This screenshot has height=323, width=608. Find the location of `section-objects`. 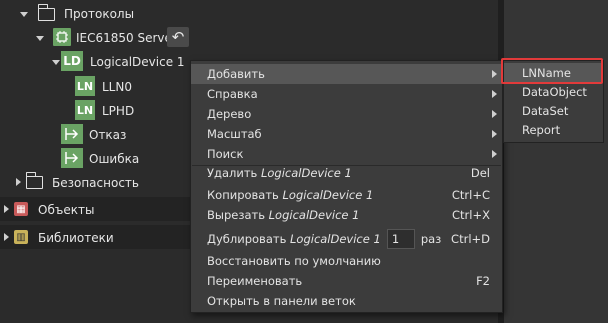

section-objects is located at coordinates (95, 209).